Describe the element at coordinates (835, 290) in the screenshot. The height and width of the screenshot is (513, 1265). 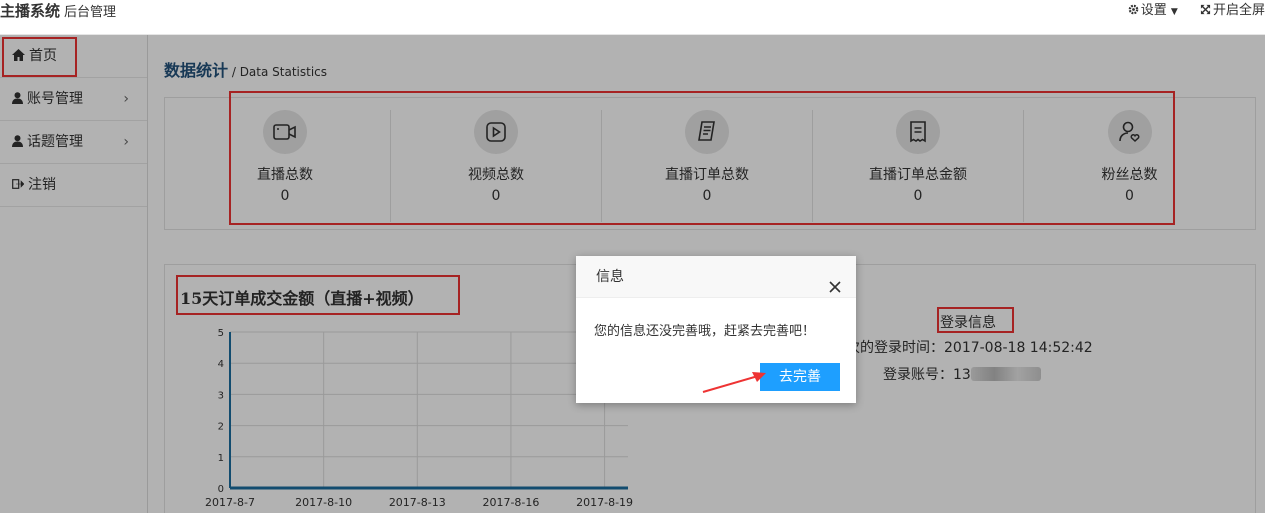
I see `close-icon` at that location.